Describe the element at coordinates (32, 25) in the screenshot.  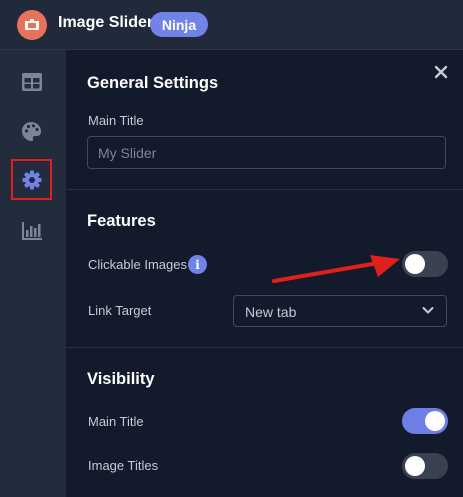
I see `image-slider-logo-icon` at that location.